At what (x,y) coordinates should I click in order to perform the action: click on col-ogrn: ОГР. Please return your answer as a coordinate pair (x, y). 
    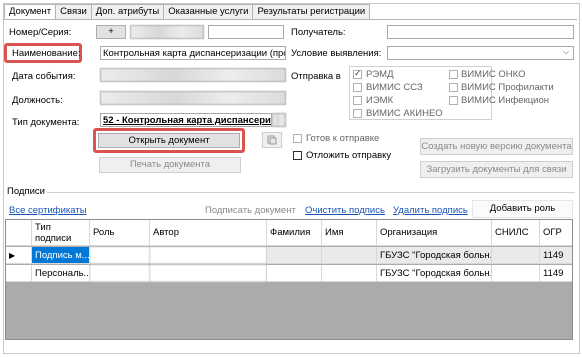
    Looking at the image, I should click on (556, 233).